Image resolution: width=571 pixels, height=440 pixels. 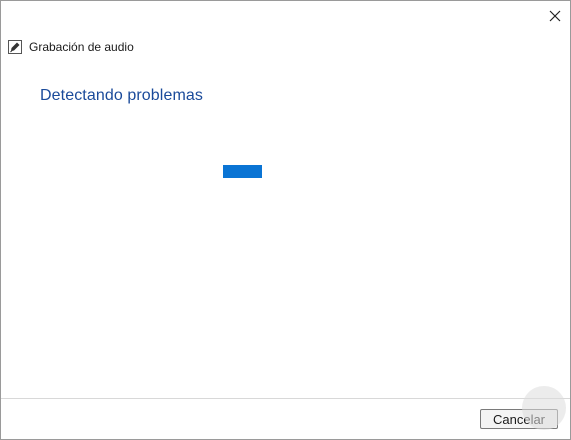 I want to click on window-title-bar: Grabación de audio, so click(x=71, y=47).